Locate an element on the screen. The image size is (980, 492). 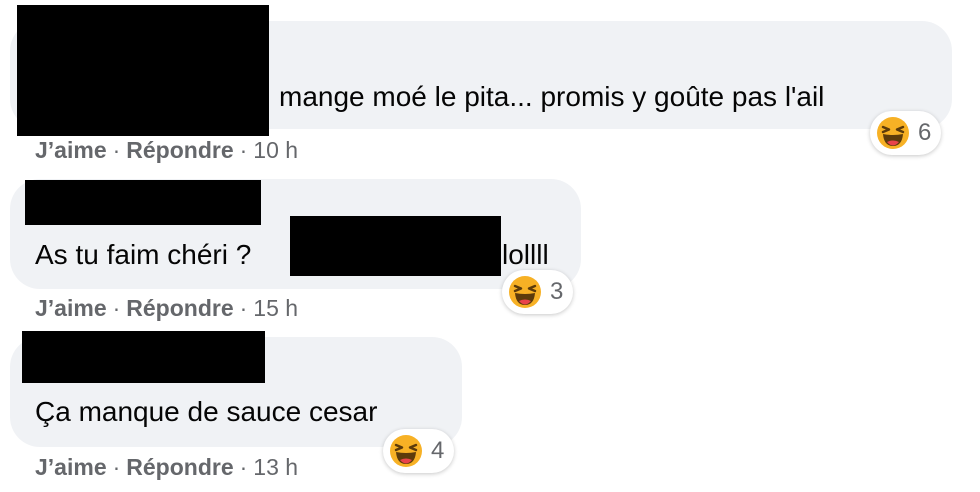
reaction-count: 3 is located at coordinates (557, 291).